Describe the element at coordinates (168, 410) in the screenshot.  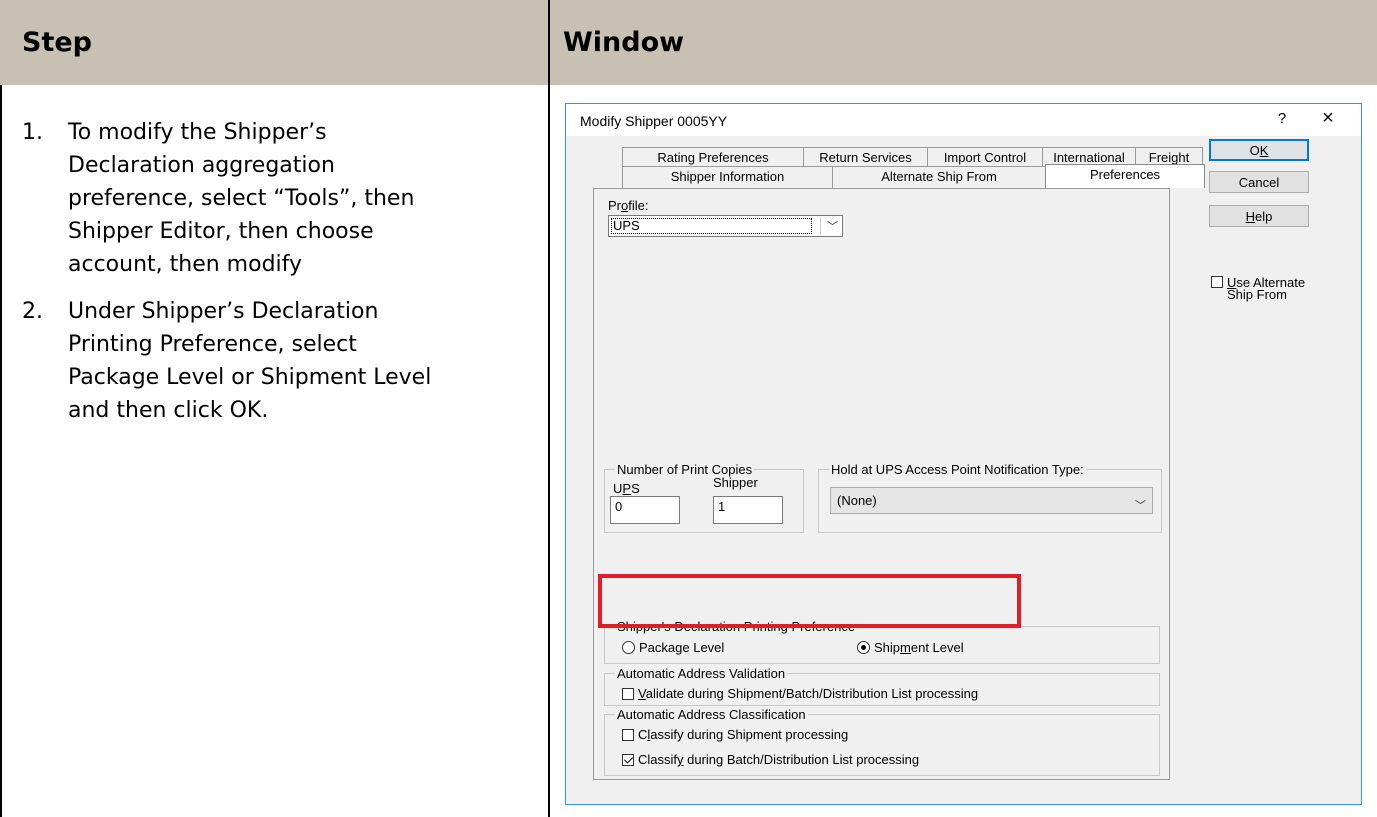
I see `step-text-line: and then click OK.` at that location.